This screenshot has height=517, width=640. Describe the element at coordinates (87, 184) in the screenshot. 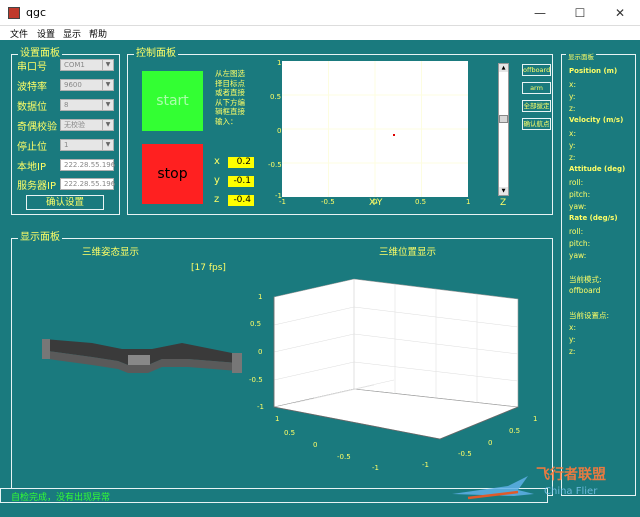

I see `server-ip-input: 222.28.55.196` at that location.